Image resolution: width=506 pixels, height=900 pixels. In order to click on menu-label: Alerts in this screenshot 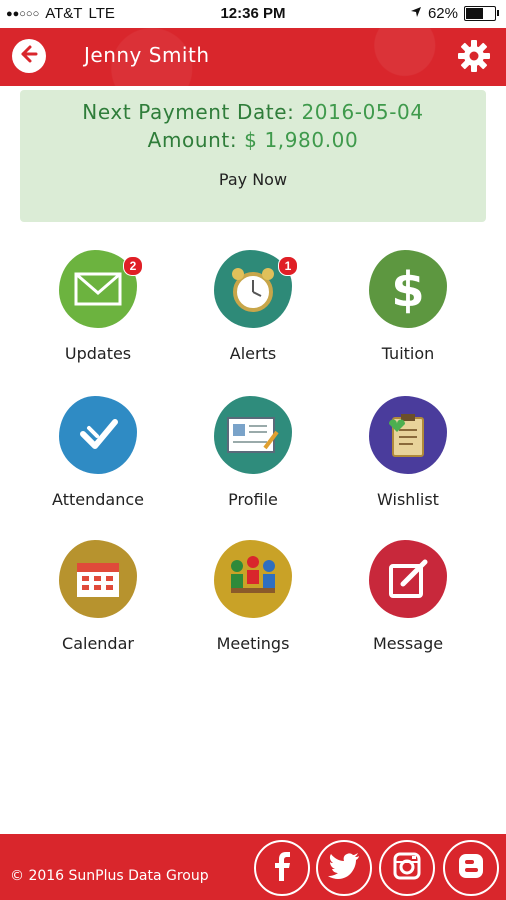, I will do `click(253, 353)`.